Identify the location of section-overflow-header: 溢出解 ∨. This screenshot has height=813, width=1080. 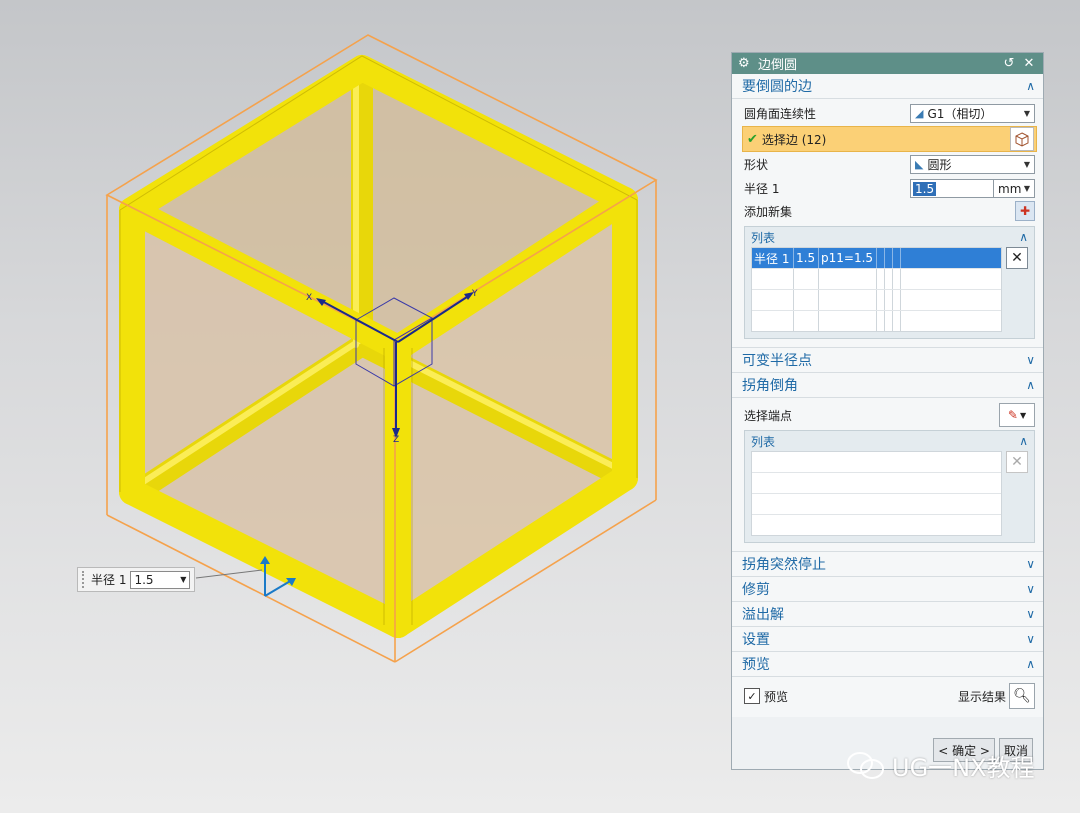
(887, 614).